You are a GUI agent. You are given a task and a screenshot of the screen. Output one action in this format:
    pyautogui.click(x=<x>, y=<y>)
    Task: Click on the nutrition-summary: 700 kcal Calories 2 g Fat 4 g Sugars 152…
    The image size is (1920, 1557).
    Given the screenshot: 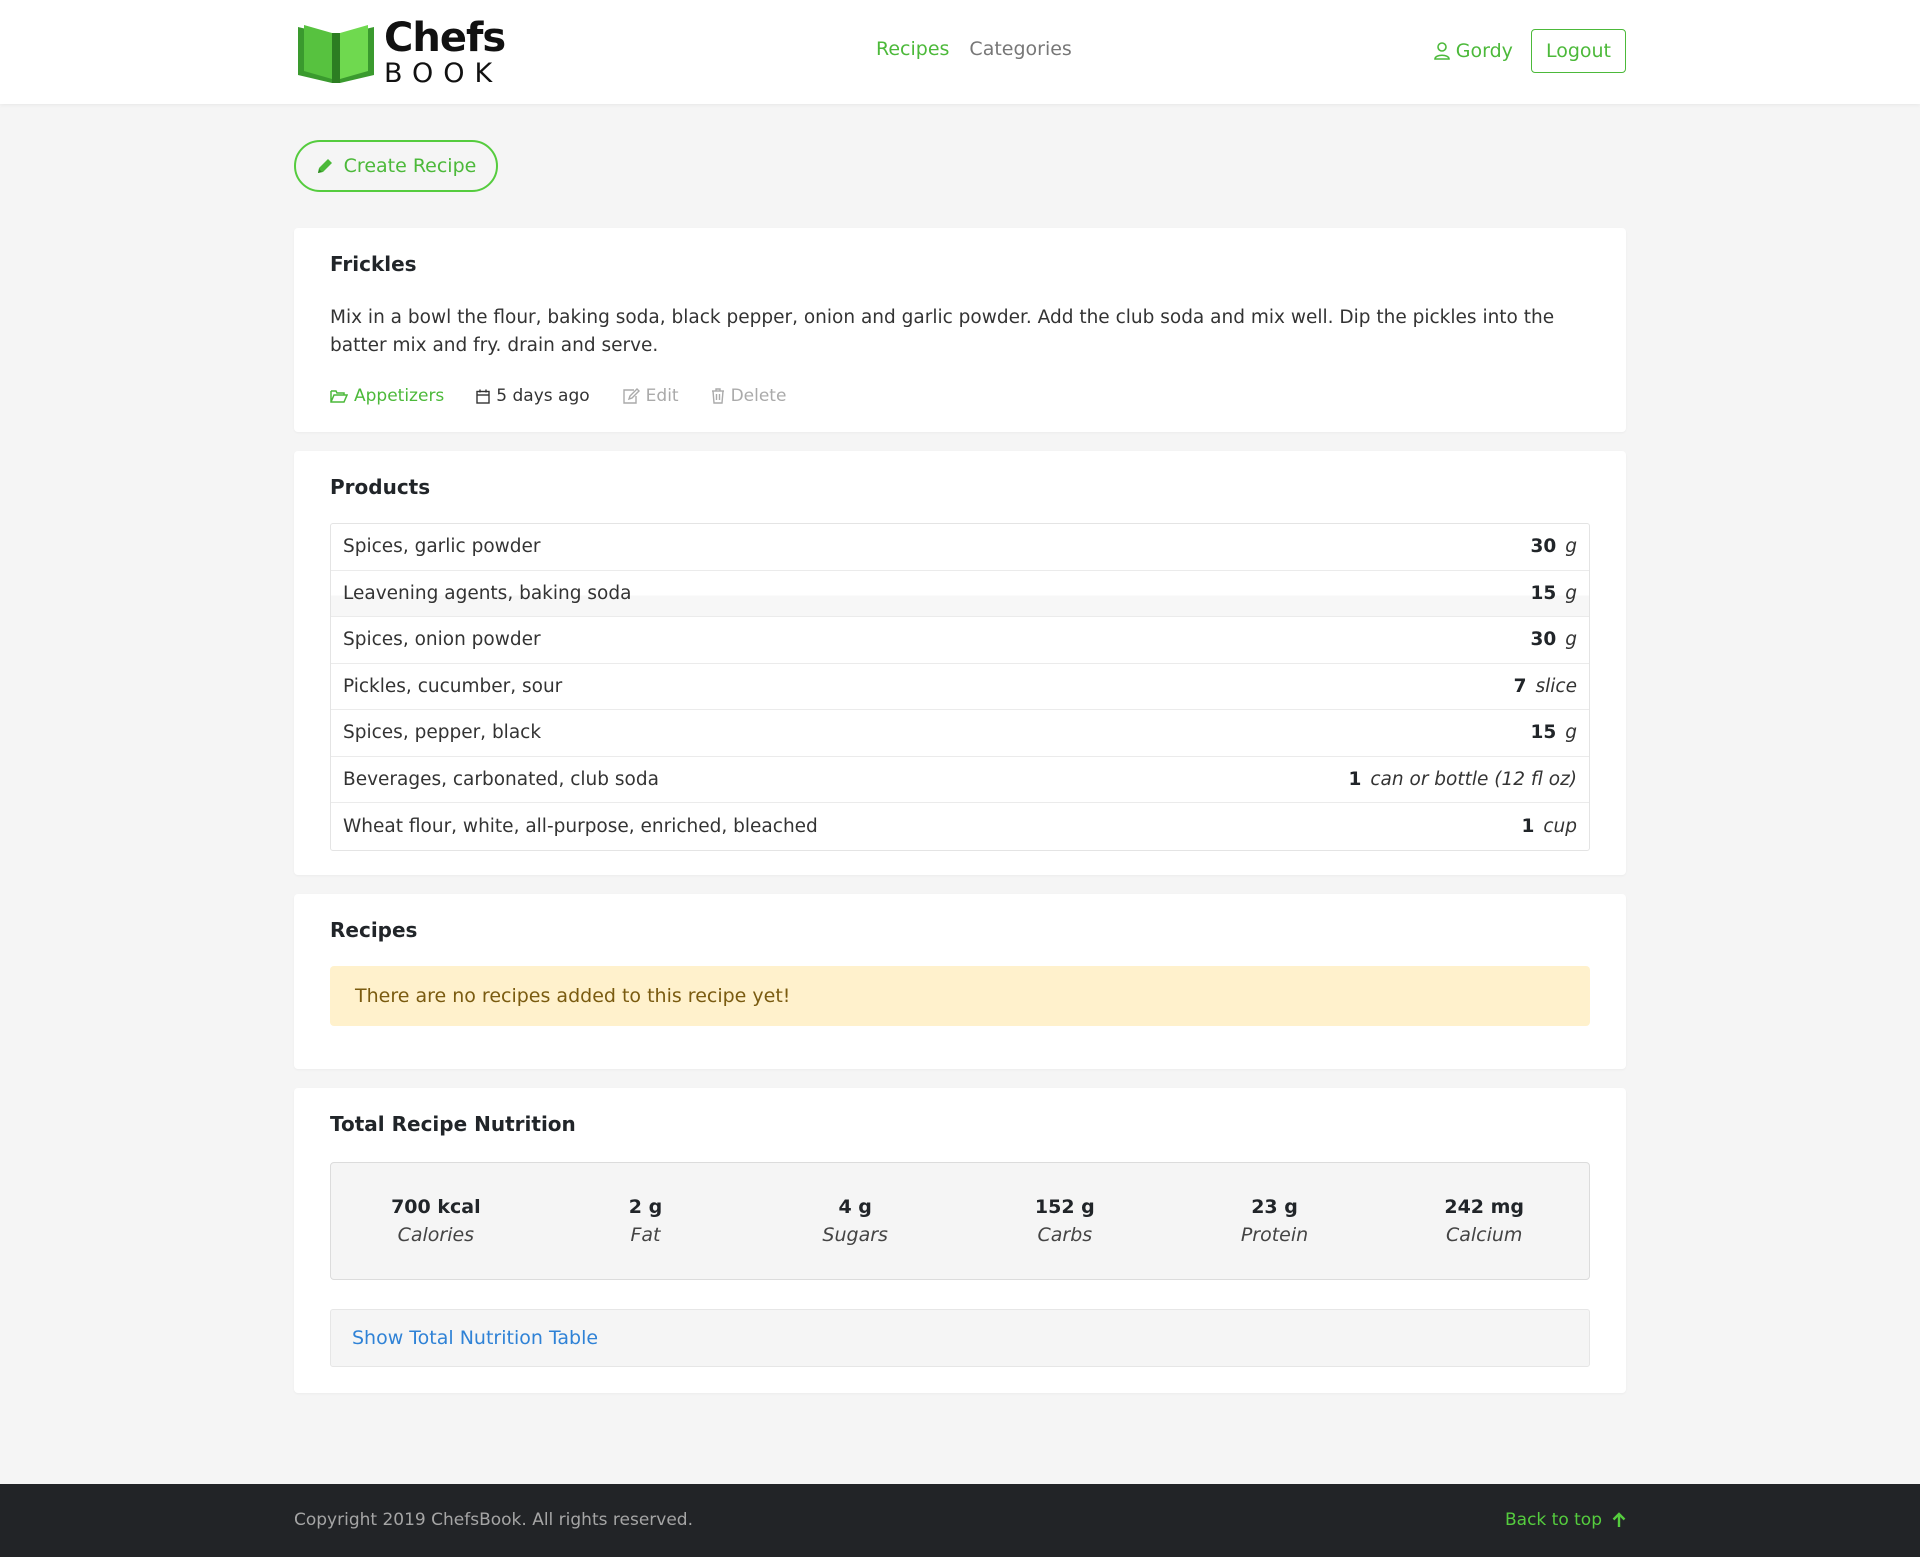 What is the action you would take?
    pyautogui.click(x=960, y=1221)
    